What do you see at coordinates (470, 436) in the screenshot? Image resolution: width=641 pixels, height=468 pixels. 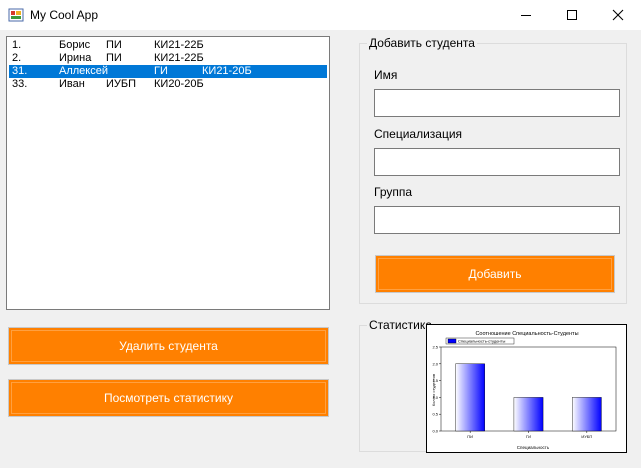 I see `x-tick-label: ПИ` at bounding box center [470, 436].